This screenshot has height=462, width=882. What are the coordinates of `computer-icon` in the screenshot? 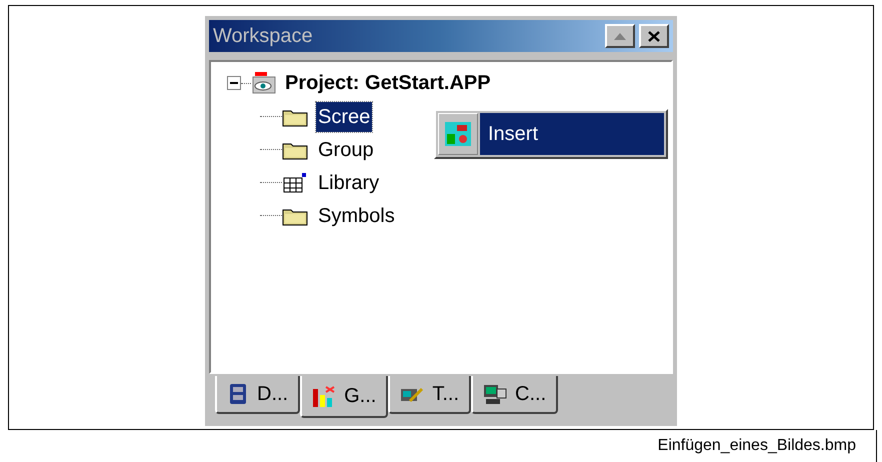 It's located at (495, 394).